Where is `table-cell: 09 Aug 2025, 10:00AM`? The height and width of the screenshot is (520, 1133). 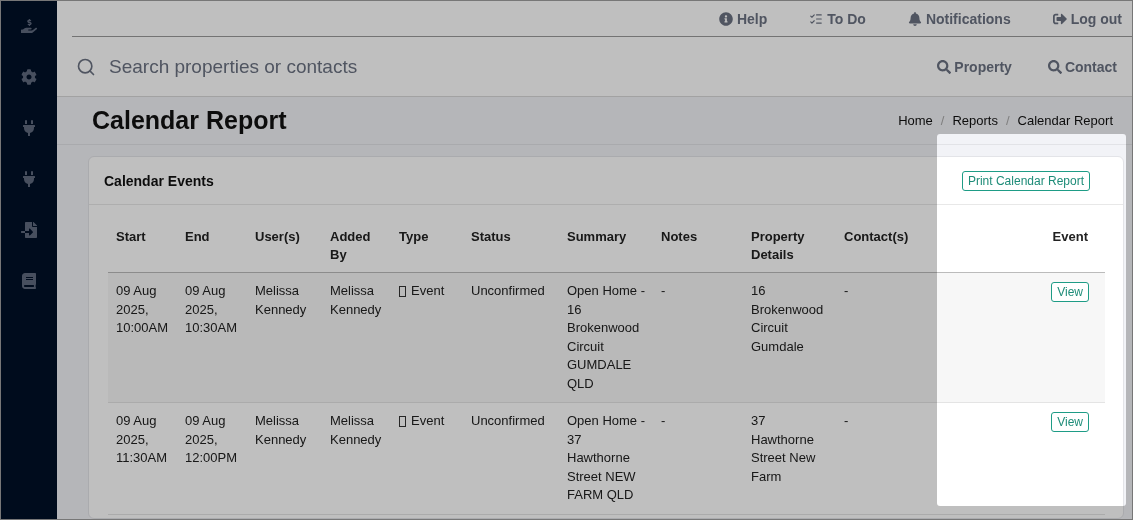 table-cell: 09 Aug 2025, 10:00AM is located at coordinates (142, 309).